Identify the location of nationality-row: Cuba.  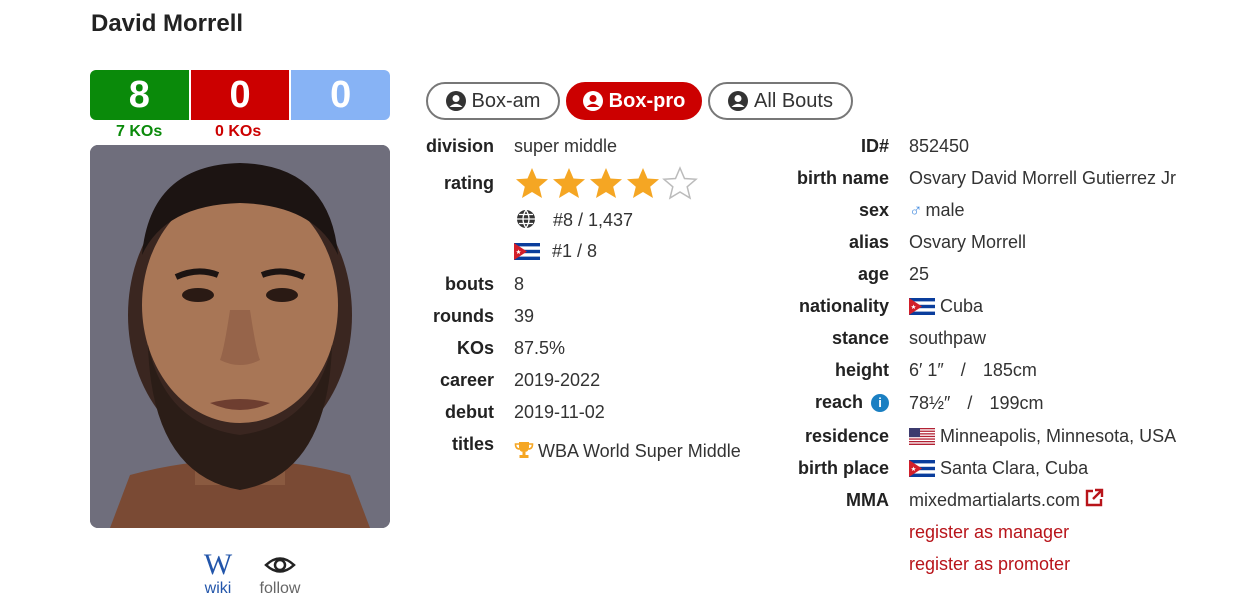
(946, 306).